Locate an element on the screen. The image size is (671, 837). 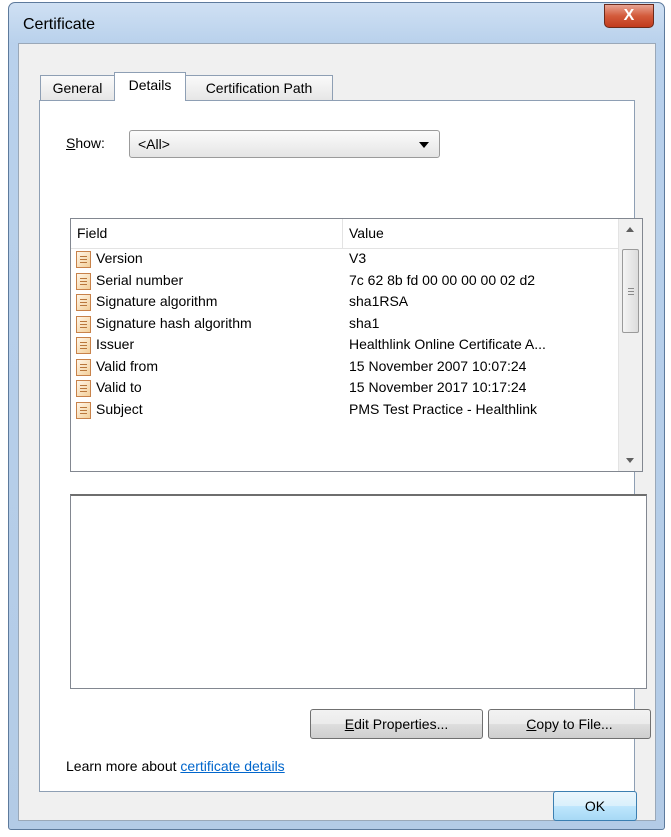
close-icon: X is located at coordinates (629, 15).